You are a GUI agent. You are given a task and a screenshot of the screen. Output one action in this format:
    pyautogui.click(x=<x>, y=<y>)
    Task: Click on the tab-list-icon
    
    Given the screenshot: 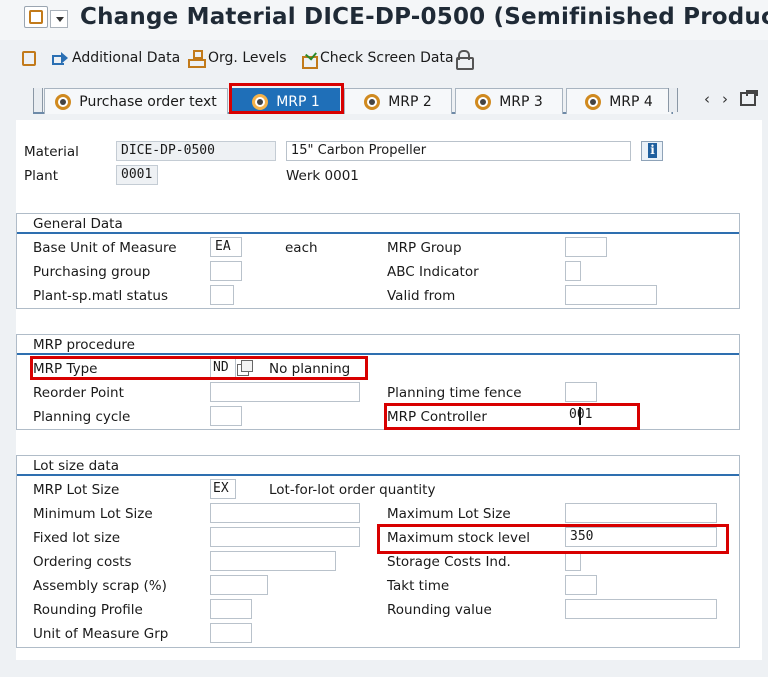 What is the action you would take?
    pyautogui.click(x=749, y=98)
    